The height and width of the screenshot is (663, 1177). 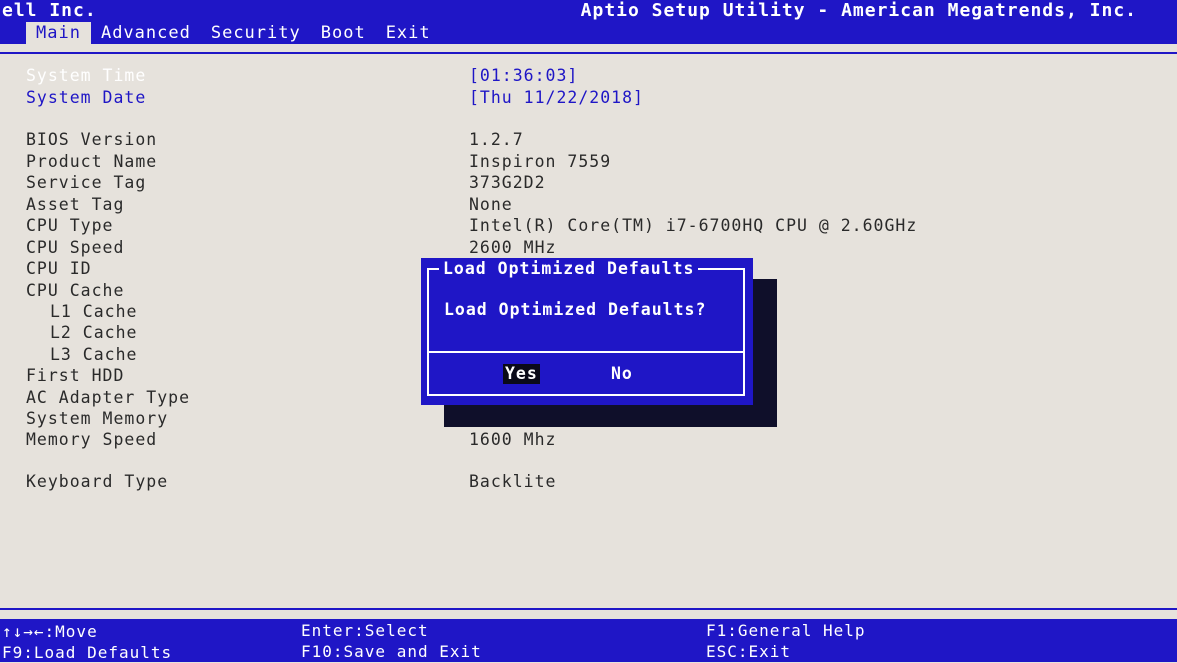 What do you see at coordinates (87, 652) in the screenshot?
I see `hint-load-defaults: F9:Load Defaults` at bounding box center [87, 652].